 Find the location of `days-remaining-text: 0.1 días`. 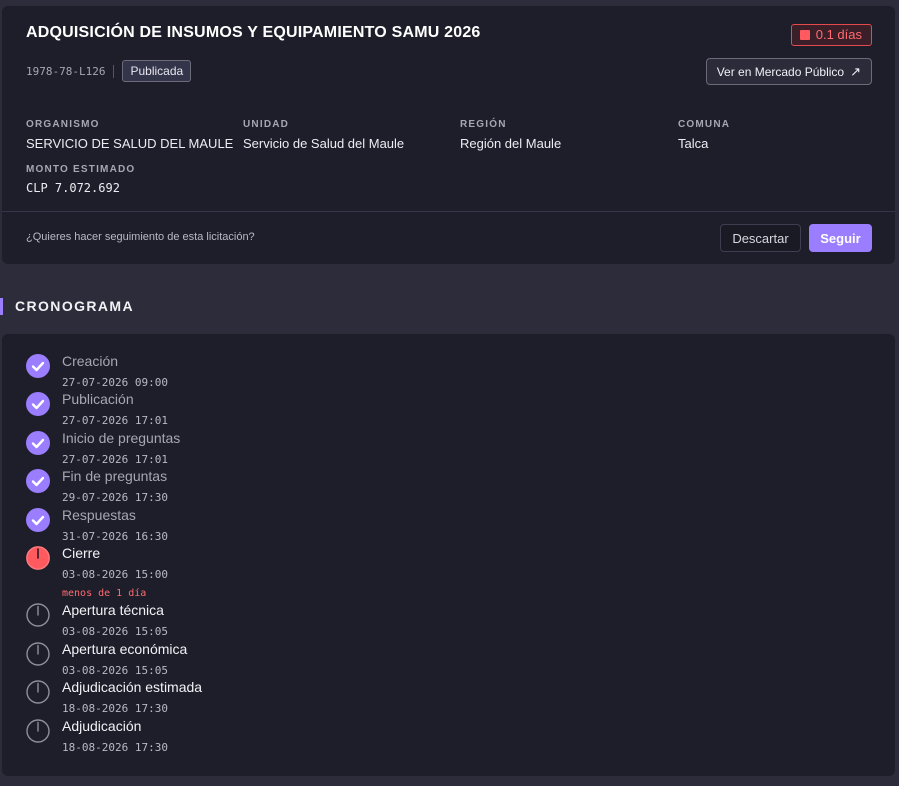

days-remaining-text: 0.1 días is located at coordinates (838, 34).